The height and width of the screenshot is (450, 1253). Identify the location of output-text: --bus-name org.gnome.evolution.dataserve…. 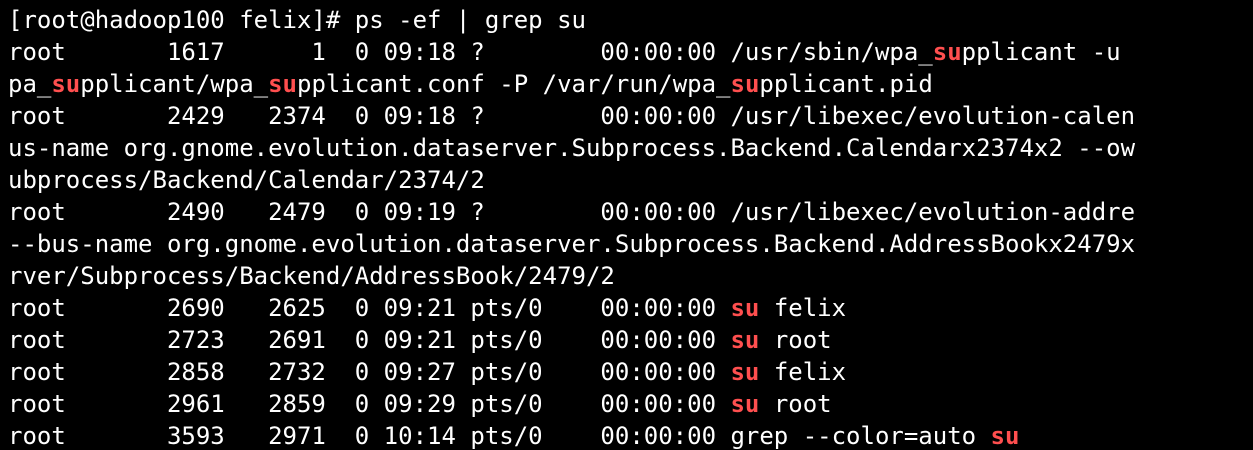
(572, 244).